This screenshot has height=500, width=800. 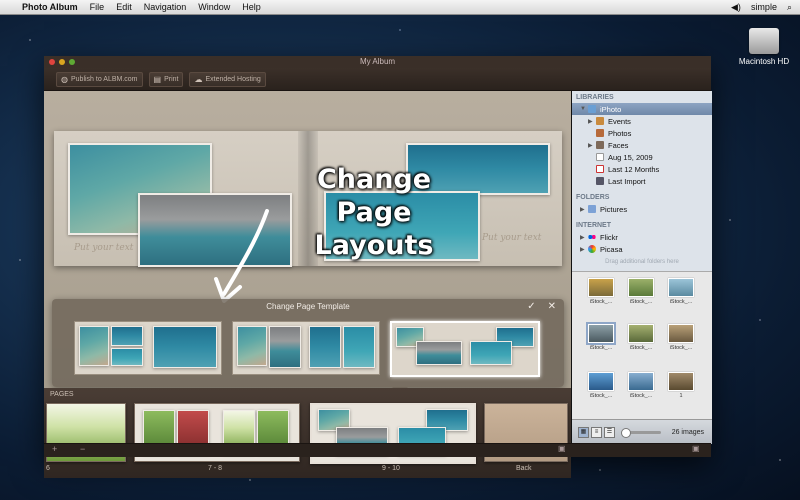 What do you see at coordinates (62, 62) in the screenshot?
I see `minimize-window-button` at bounding box center [62, 62].